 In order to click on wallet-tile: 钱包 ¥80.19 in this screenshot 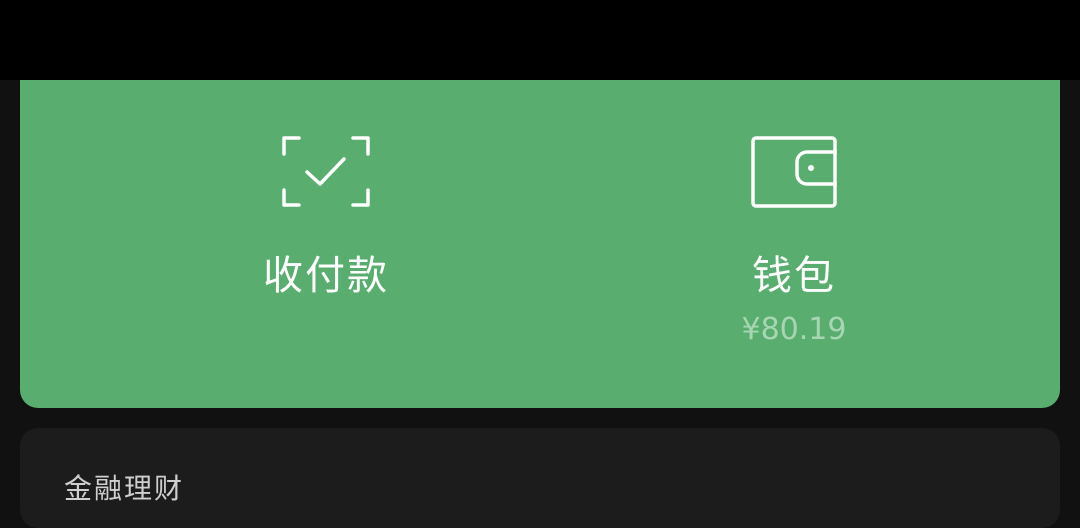, I will do `click(794, 244)`.